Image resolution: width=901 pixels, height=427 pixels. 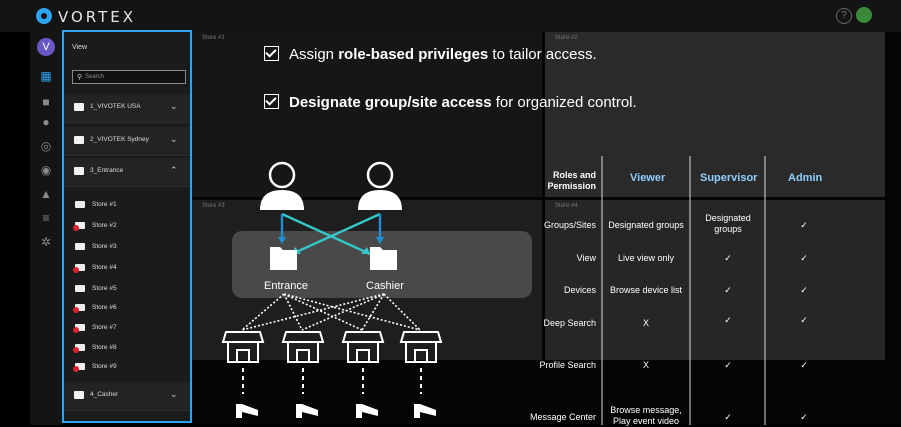 I want to click on camera-item: Store #4, so click(x=127, y=268).